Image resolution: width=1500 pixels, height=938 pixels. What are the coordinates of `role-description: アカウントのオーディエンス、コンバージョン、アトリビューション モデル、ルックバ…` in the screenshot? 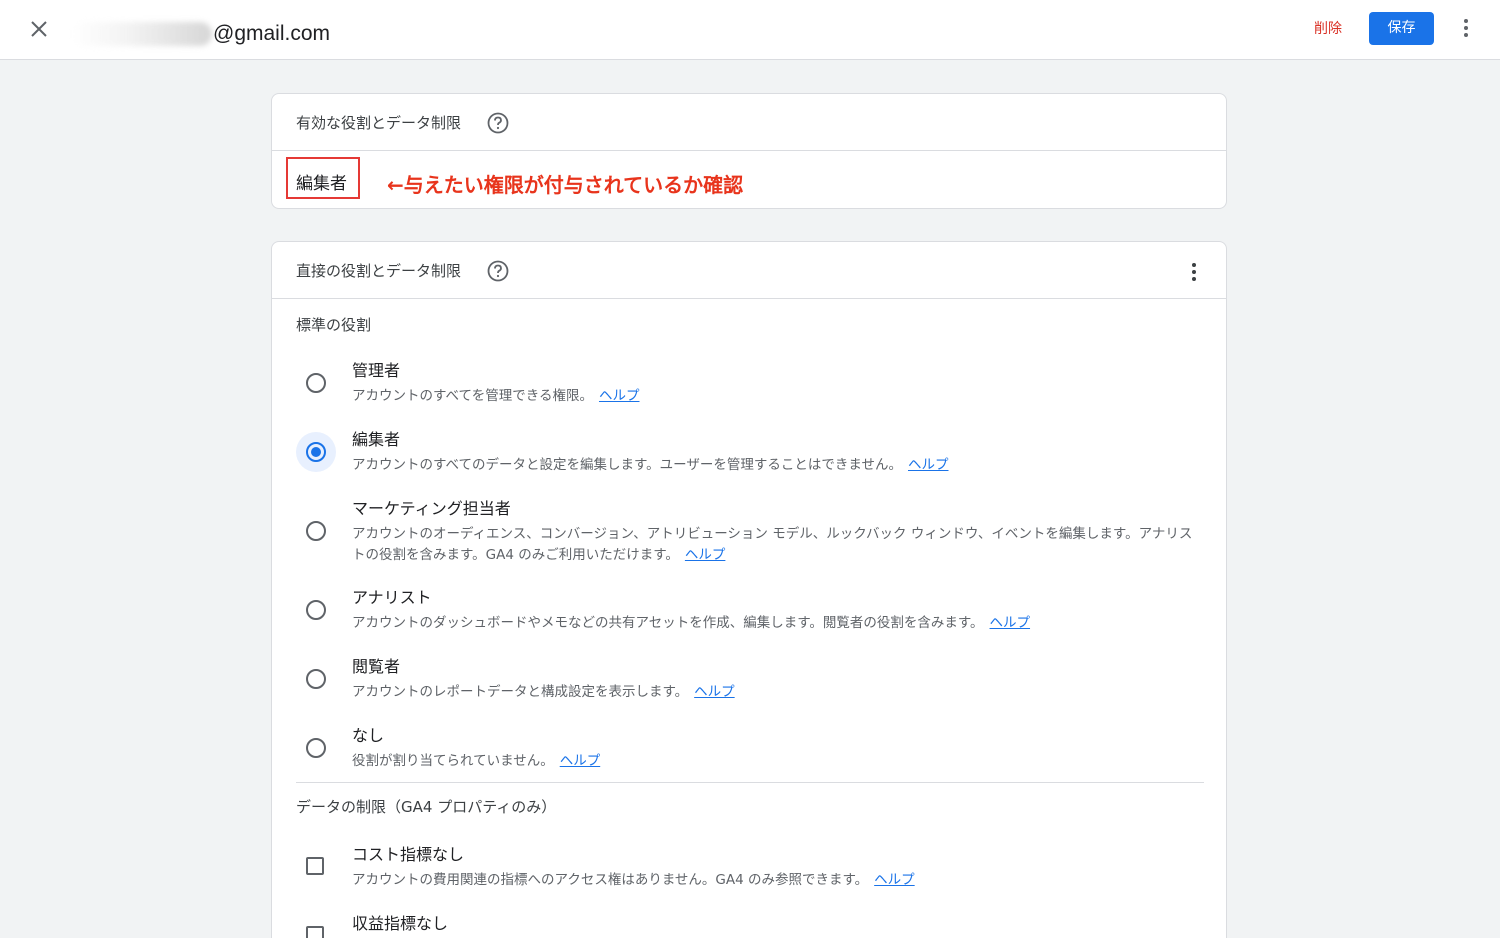 It's located at (772, 544).